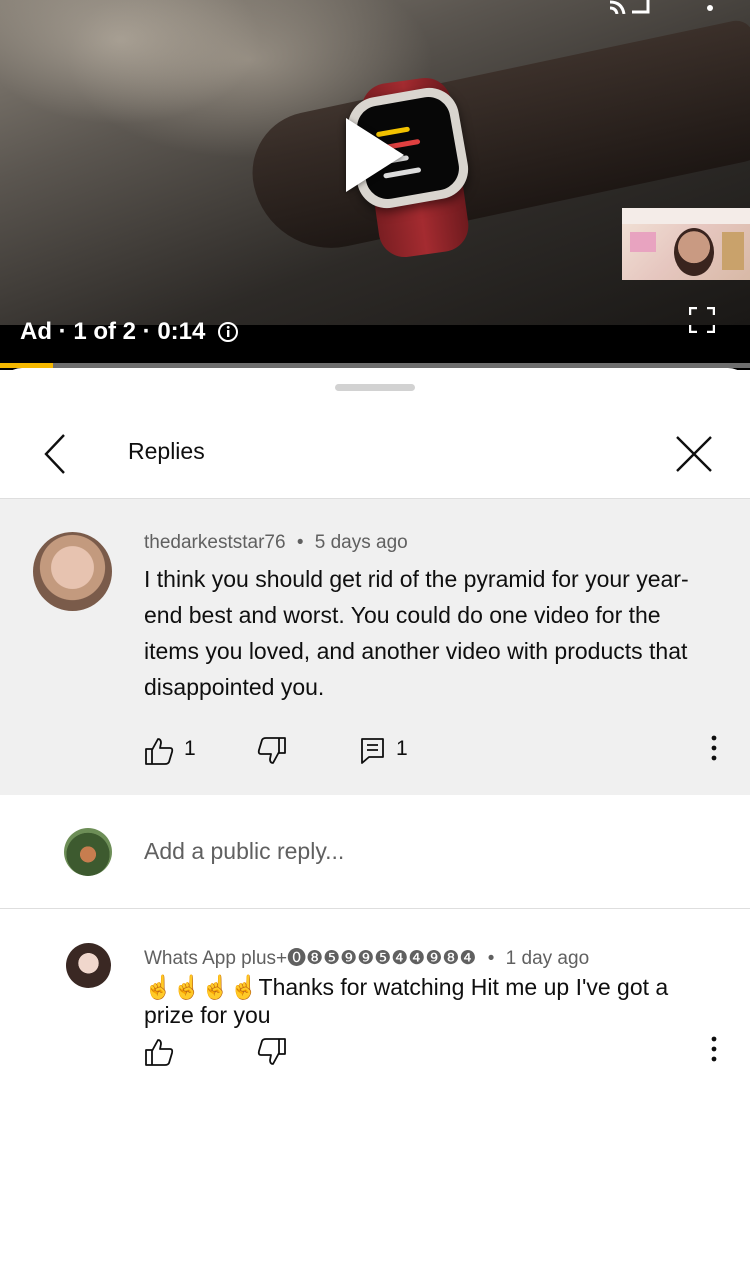 The height and width of the screenshot is (1267, 750). What do you see at coordinates (702, 320) in the screenshot?
I see `fullscreen-icon` at bounding box center [702, 320].